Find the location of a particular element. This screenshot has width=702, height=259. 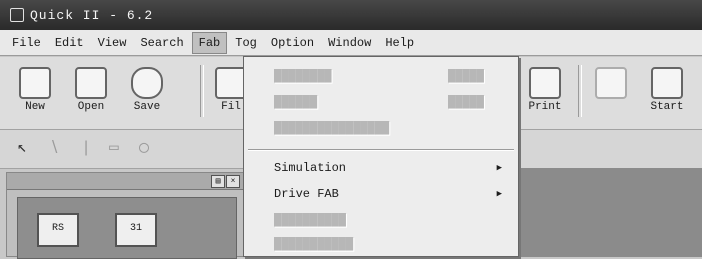

work-area is located at coordinates (609, 212).